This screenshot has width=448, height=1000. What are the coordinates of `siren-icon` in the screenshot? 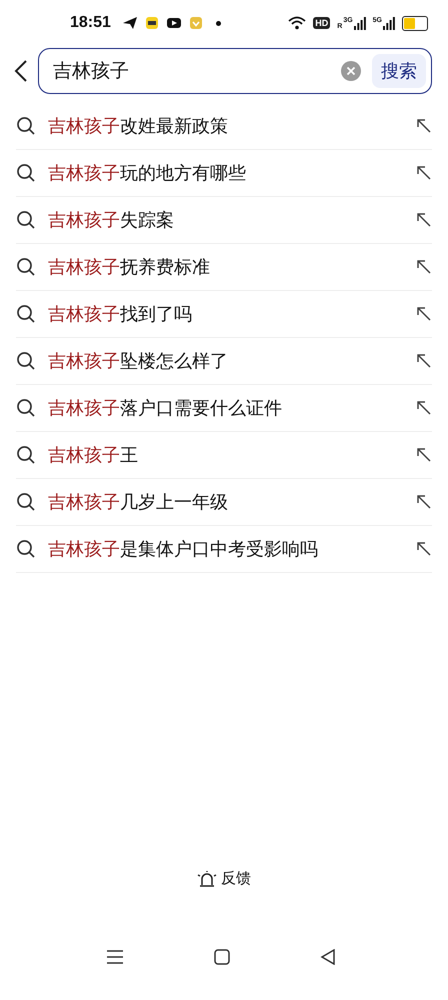 It's located at (207, 879).